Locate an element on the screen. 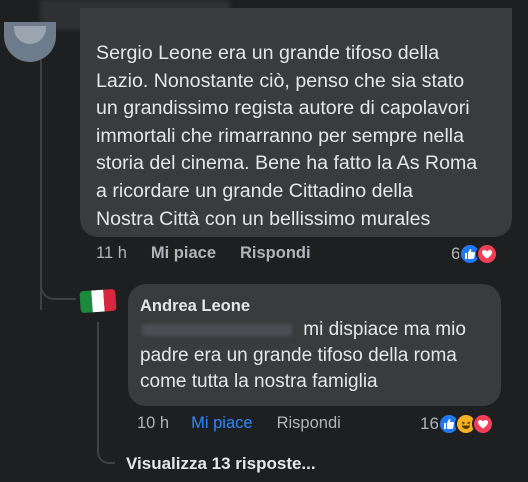 This screenshot has height=482, width=528. reply-timestamp: 10 h is located at coordinates (153, 423).